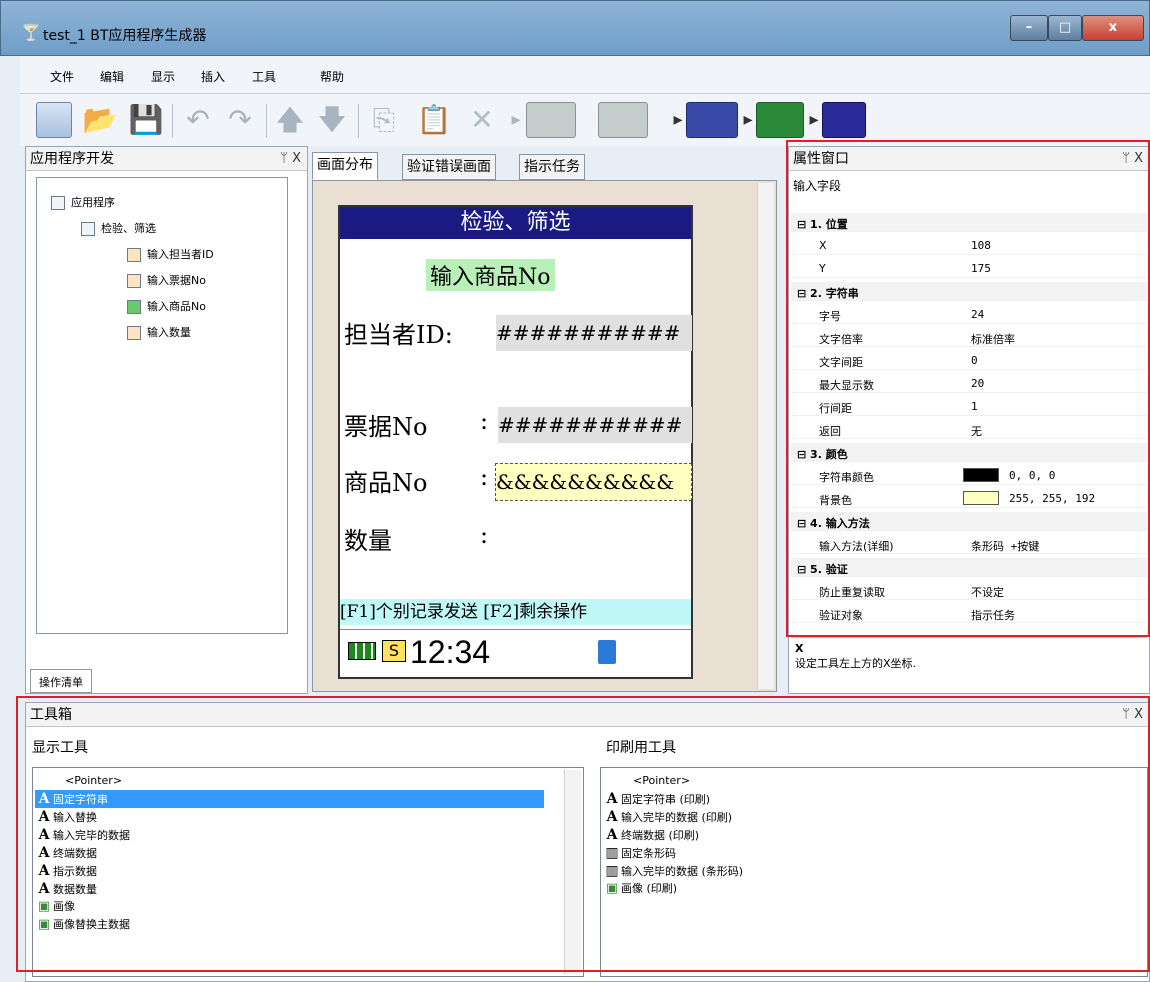  I want to click on tool-item: A 指示数据, so click(289, 871).